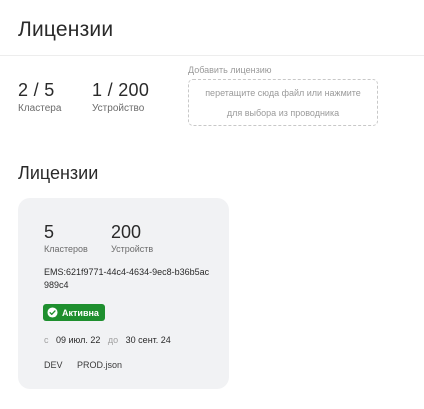 This screenshot has height=409, width=424. Describe the element at coordinates (78, 340) in the screenshot. I see `date-from: 09 июл. 22` at that location.